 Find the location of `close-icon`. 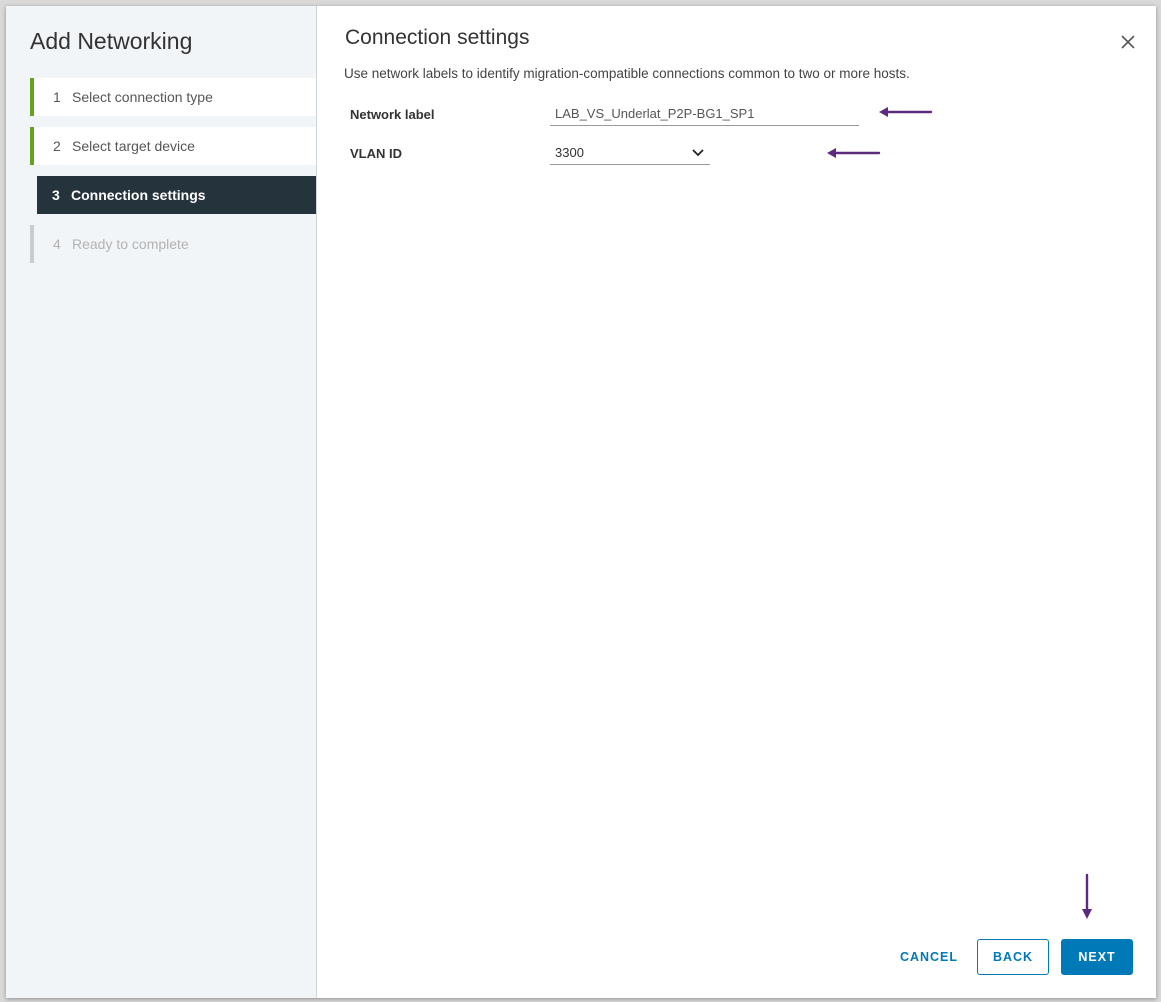

close-icon is located at coordinates (1128, 42).